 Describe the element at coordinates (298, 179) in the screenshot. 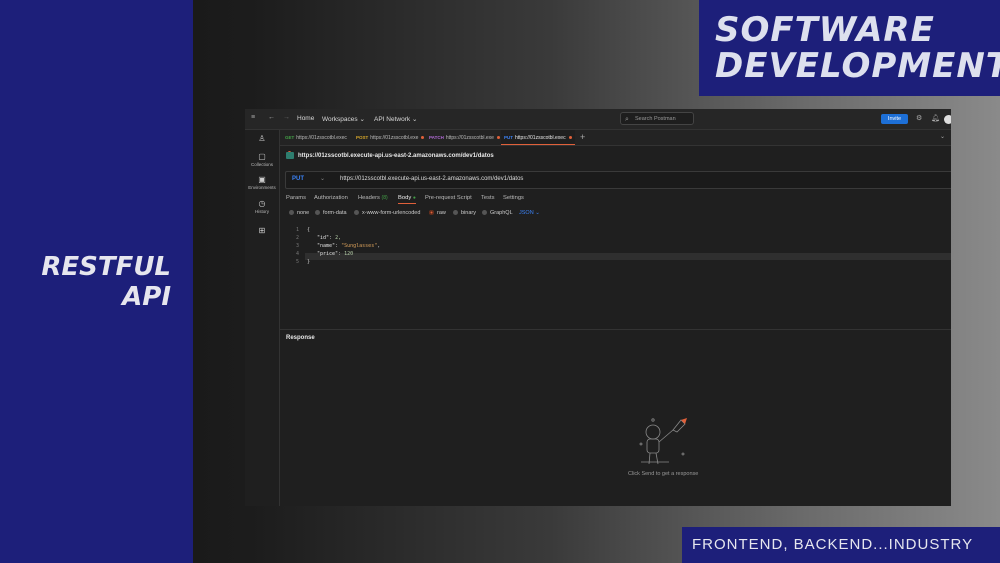

I see `method-select: PUT` at that location.